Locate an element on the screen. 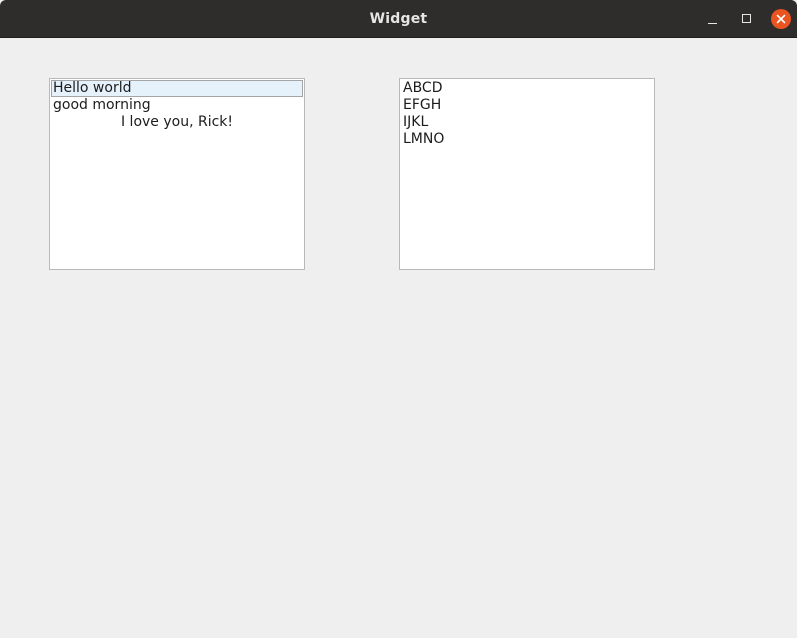 Image resolution: width=797 pixels, height=638 pixels. right-list-widget: ABCD EFGH IJKL LMNO is located at coordinates (527, 174).